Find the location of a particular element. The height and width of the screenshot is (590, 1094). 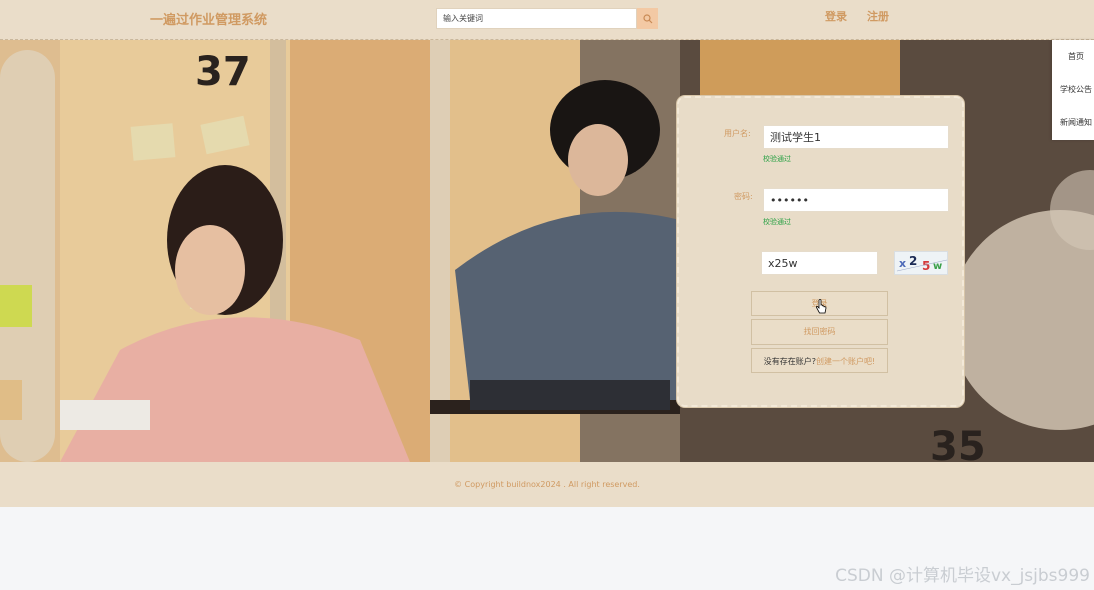

sidenav-item-school-announcements: 学校公告 is located at coordinates (1073, 89).